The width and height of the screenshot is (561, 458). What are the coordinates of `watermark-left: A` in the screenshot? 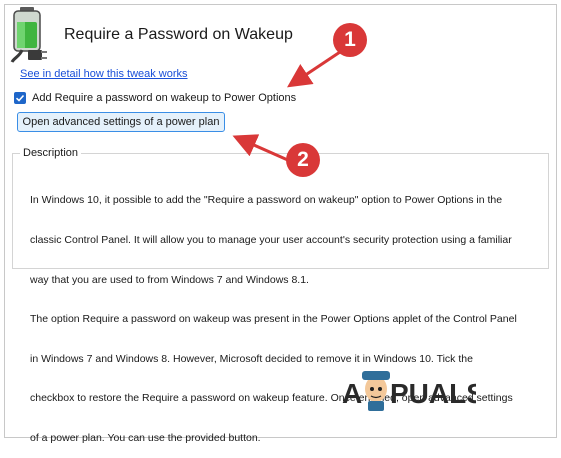 It's located at (352, 393).